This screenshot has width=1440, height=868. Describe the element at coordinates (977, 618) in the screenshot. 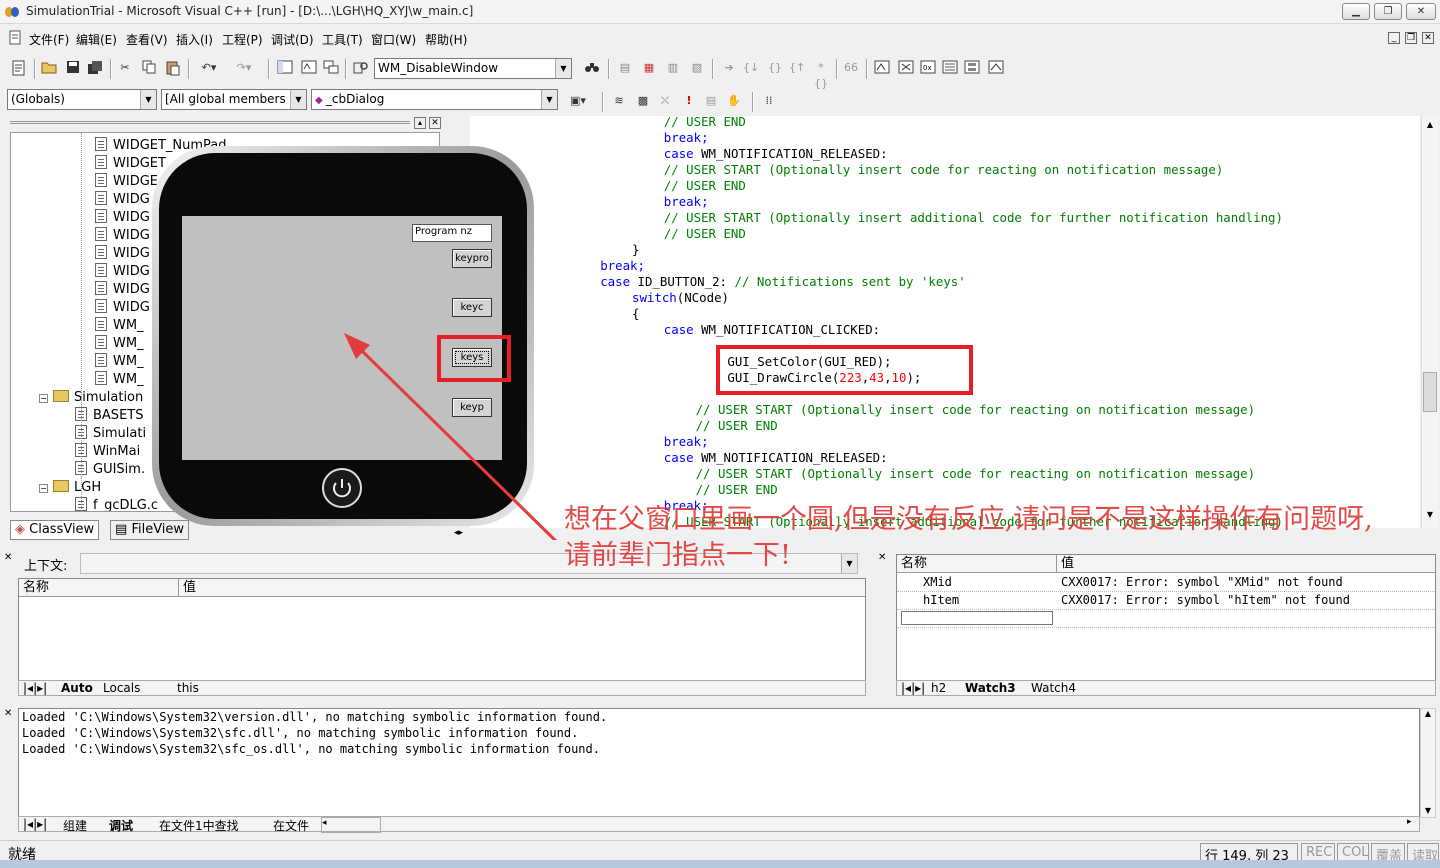

I see `watch-new-entry-field` at that location.